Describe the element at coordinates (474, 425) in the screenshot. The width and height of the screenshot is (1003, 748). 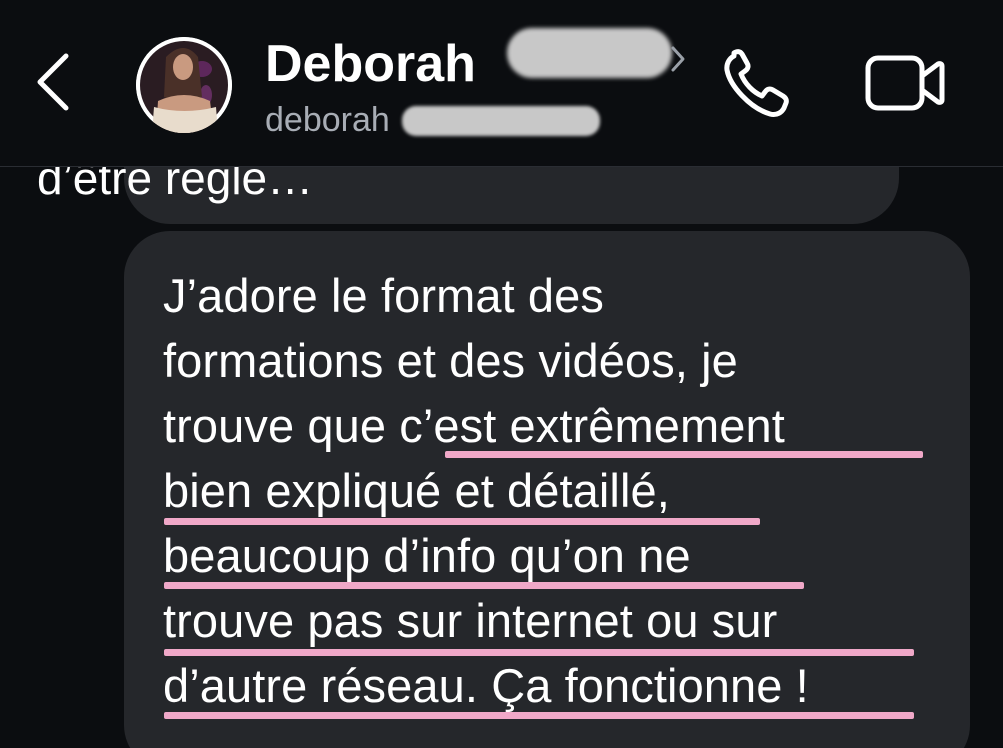
I see `message-line: trouve que c’est extrêmement` at that location.